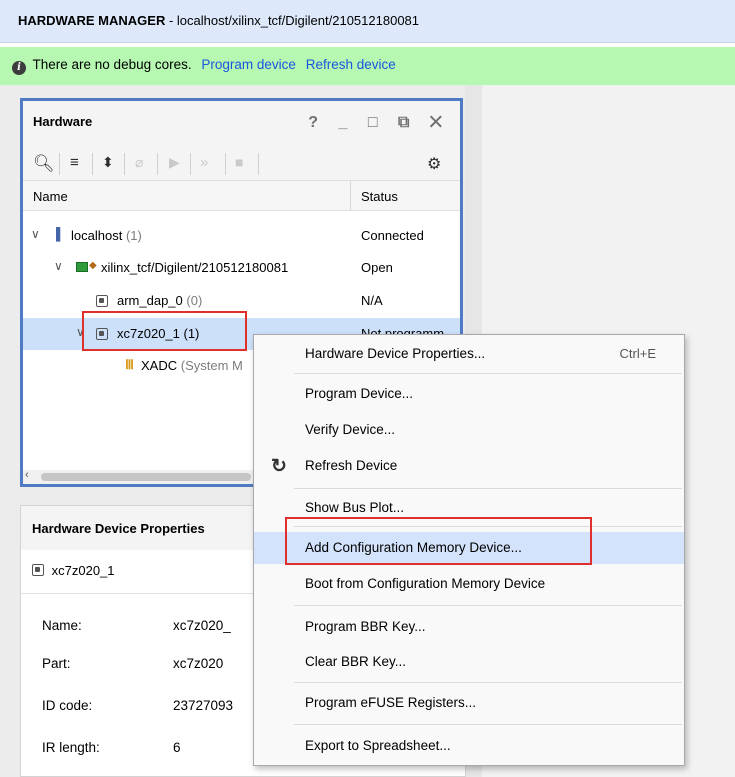  Describe the element at coordinates (241, 124) in the screenshot. I see `hardware-panel-header: Hardware ? _ □ ⧉ ✕` at that location.